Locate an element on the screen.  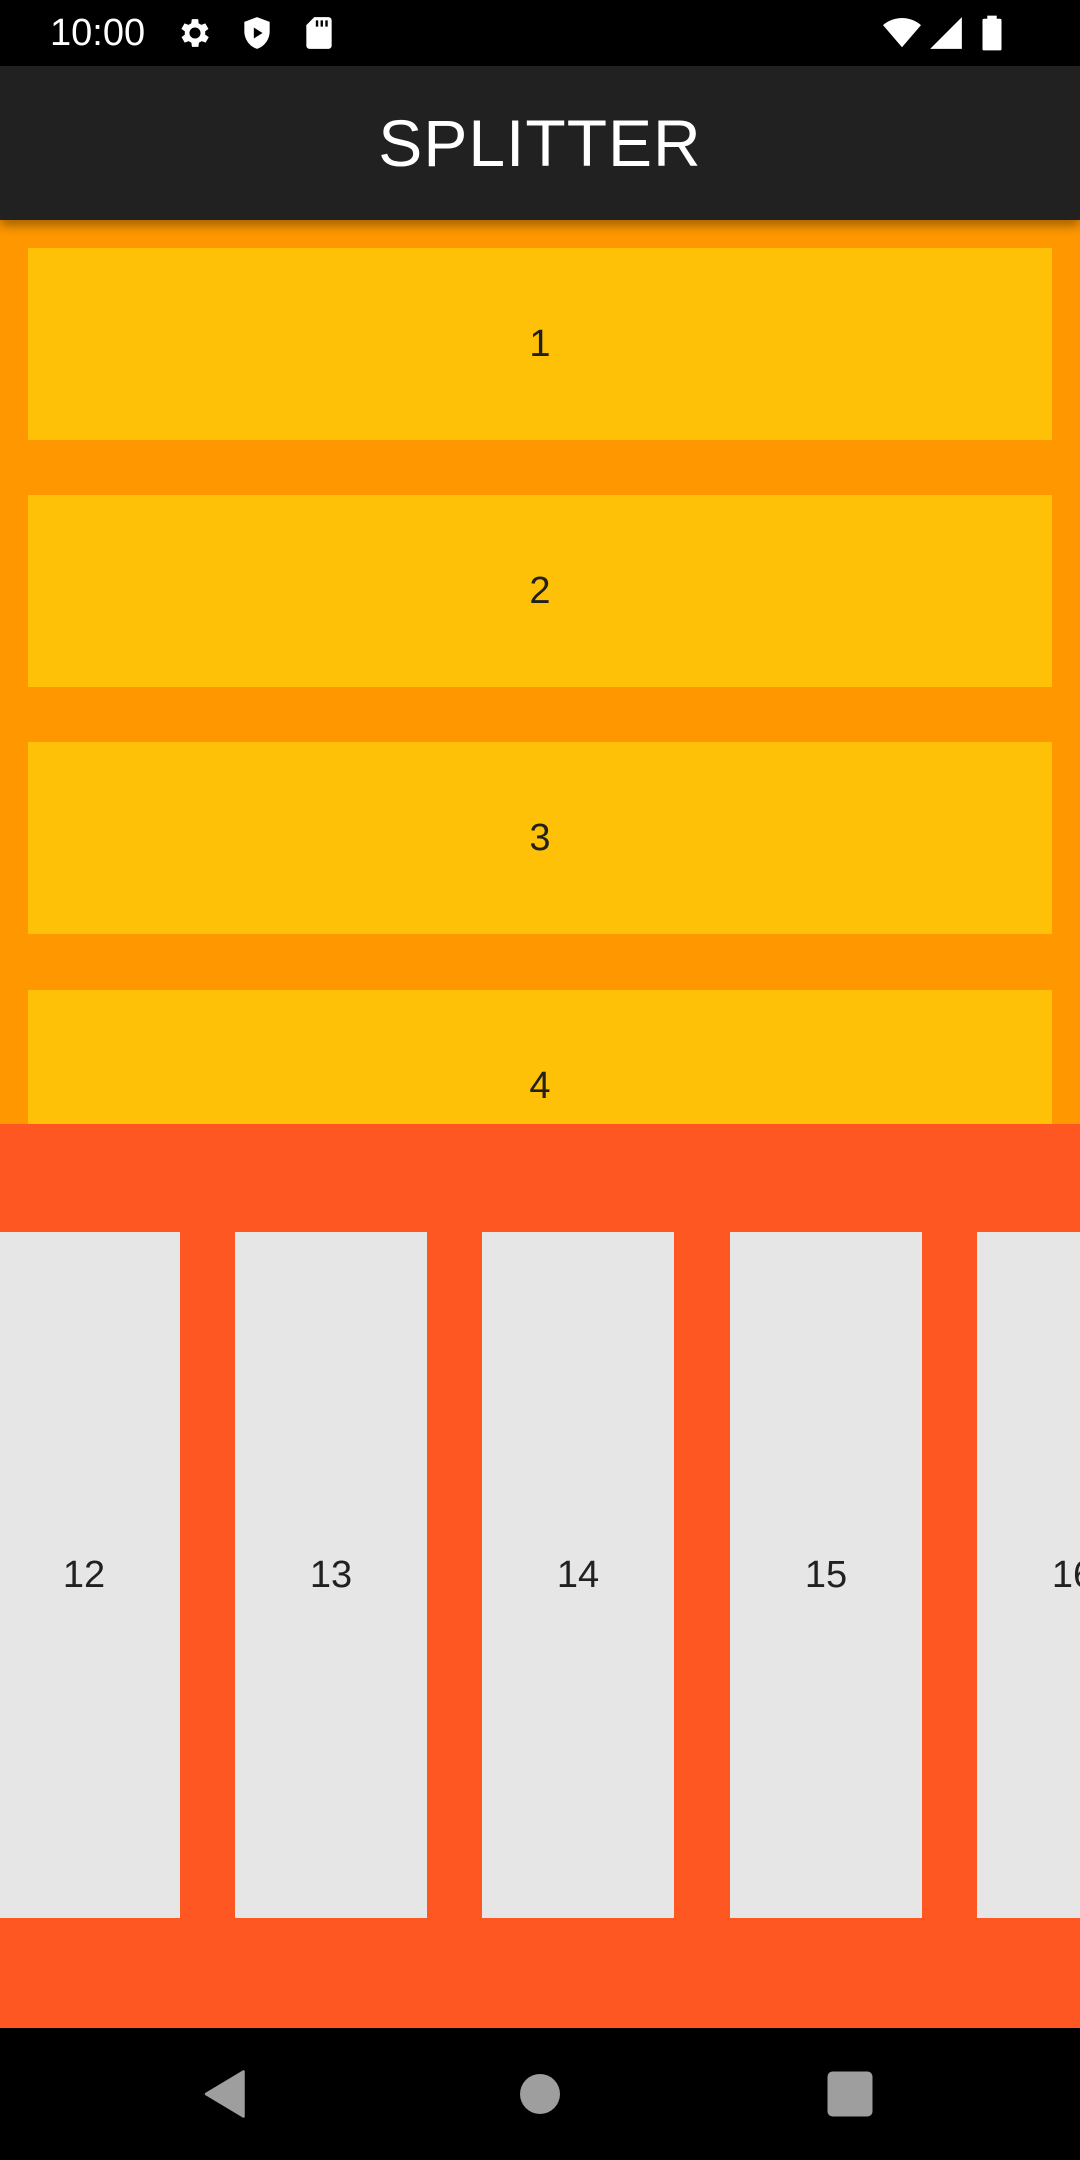
list-item-label: 14 is located at coordinates (578, 1574).